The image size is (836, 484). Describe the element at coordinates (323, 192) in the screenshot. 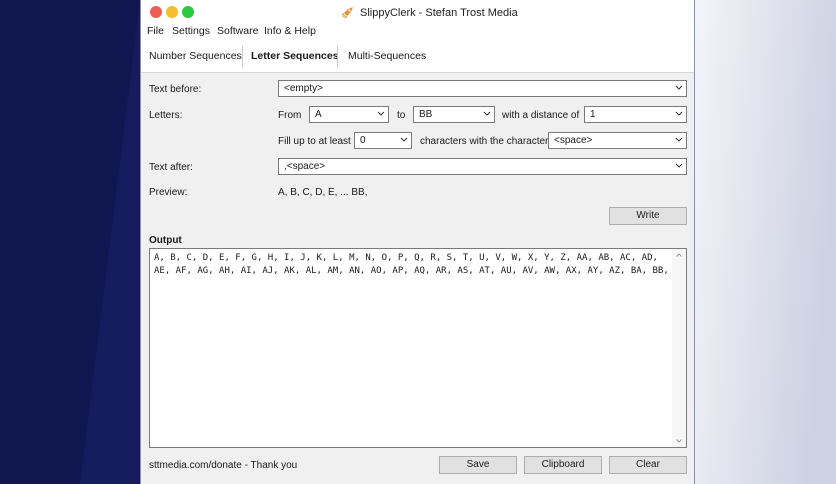

I see `preview-value: A, B, C, D, E, ... BB,` at that location.